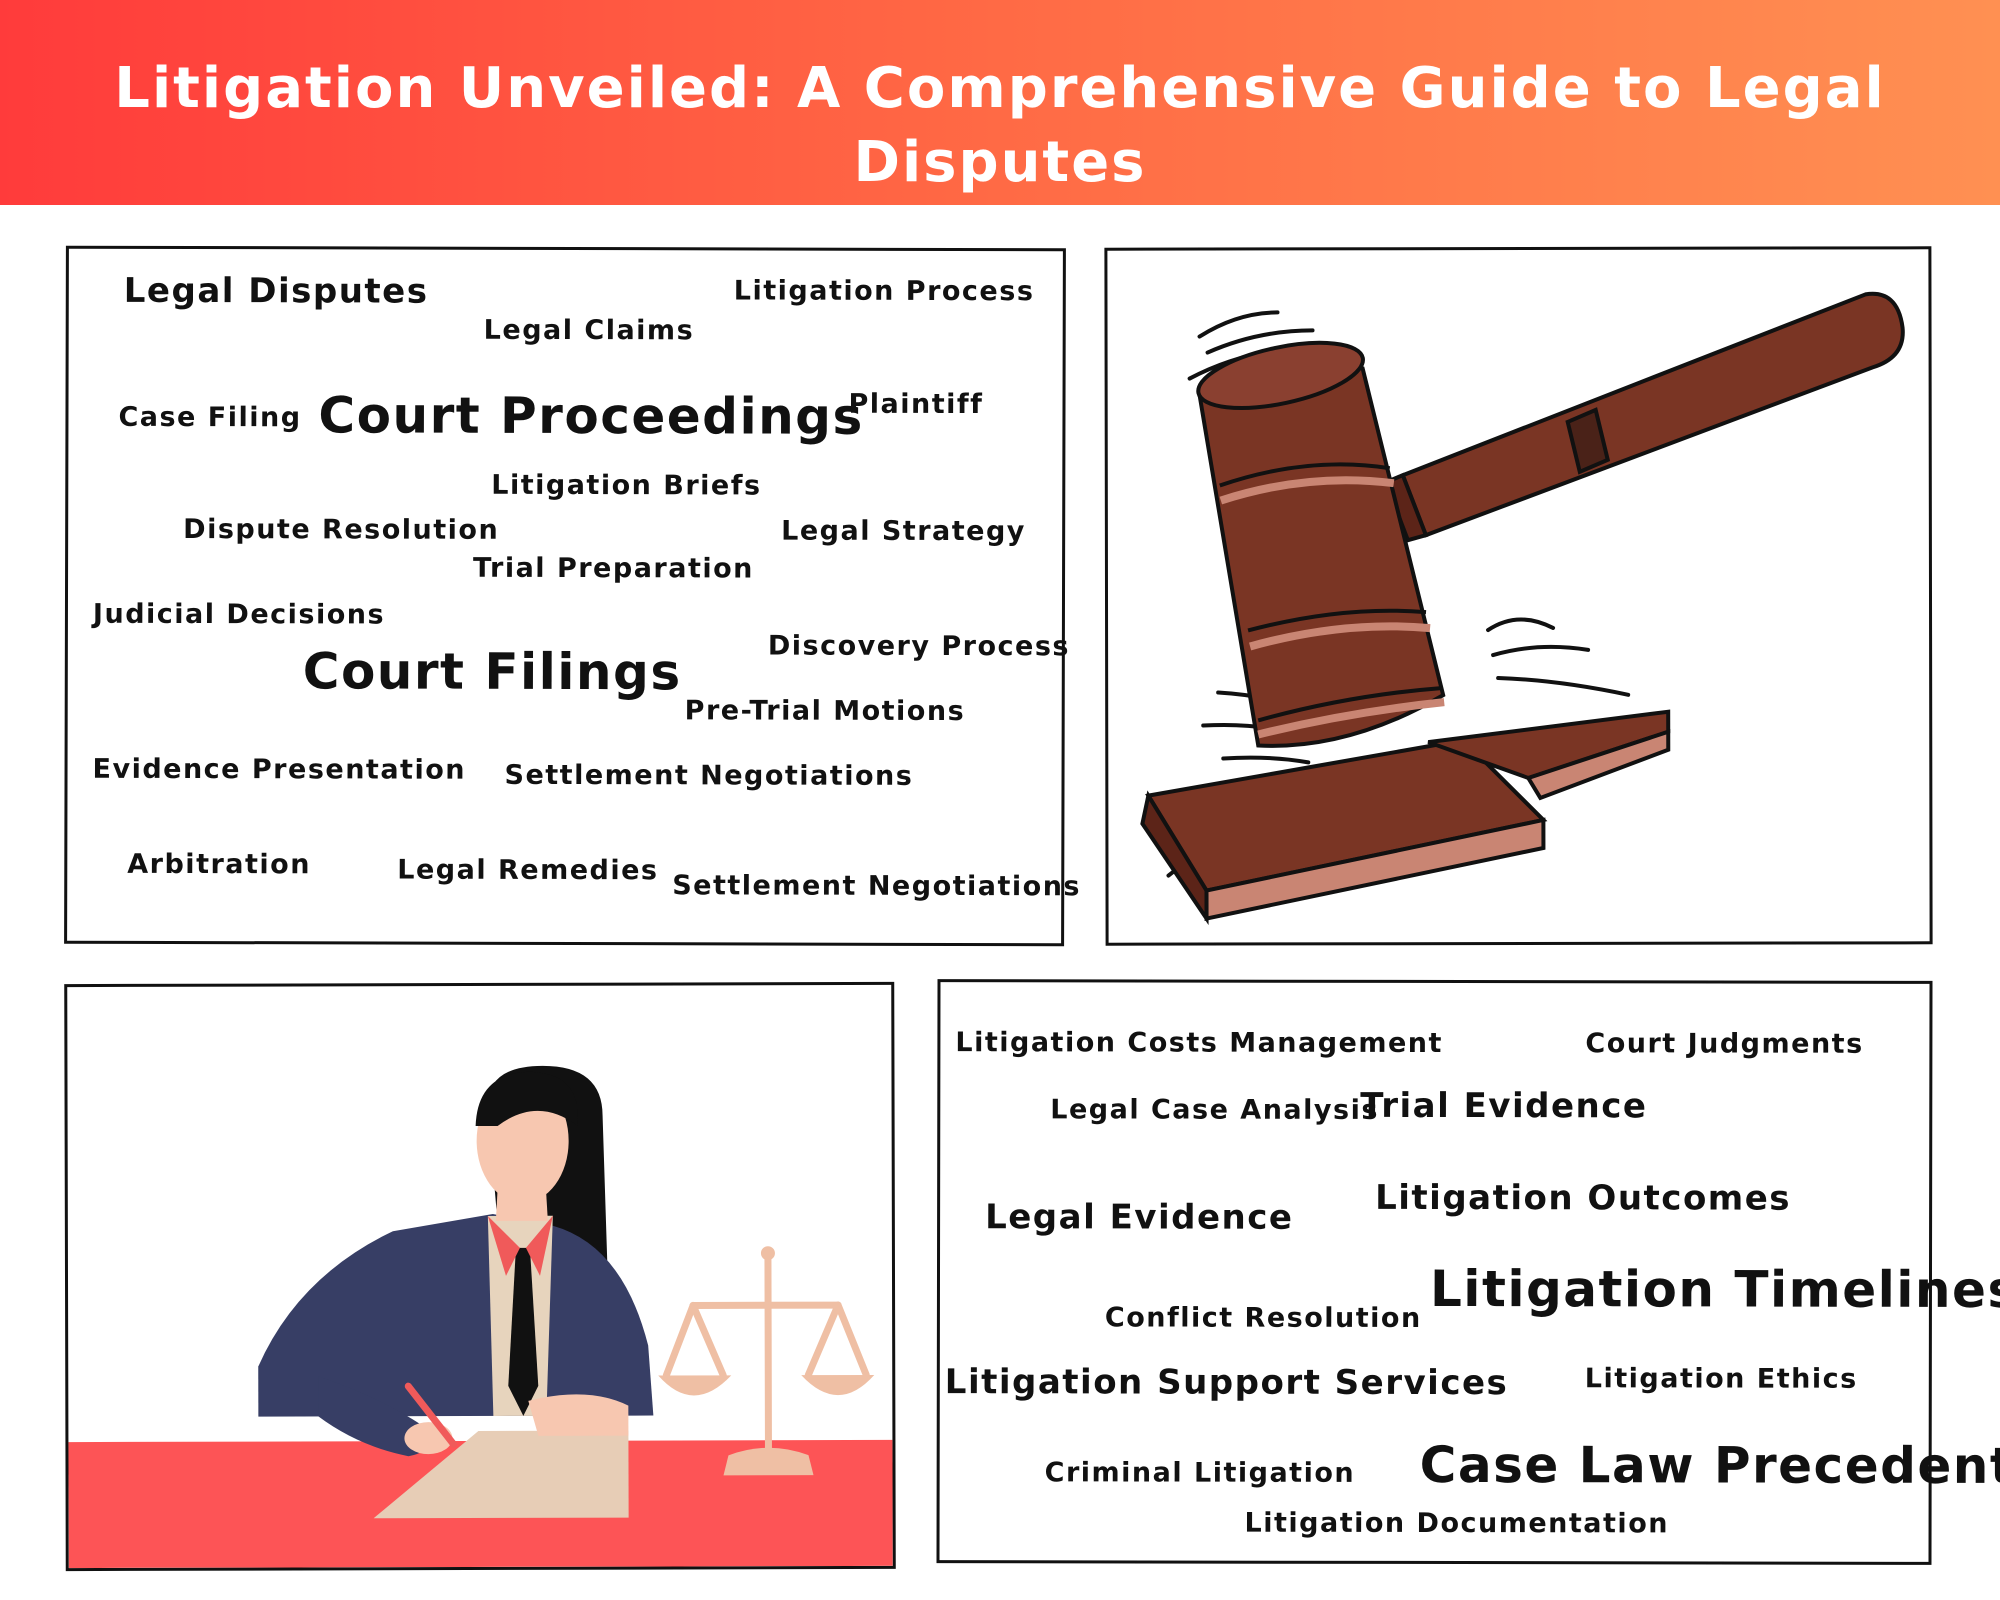 This screenshot has width=2000, height=1600. Describe the element at coordinates (903, 531) in the screenshot. I see `keyword: Legal Strategy` at that location.